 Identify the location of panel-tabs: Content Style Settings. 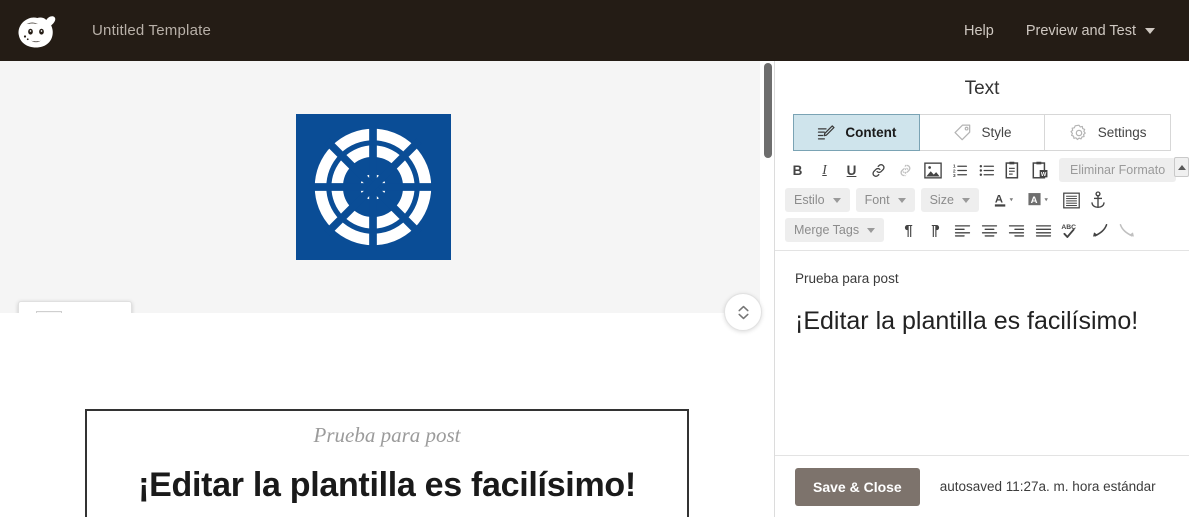
(982, 132).